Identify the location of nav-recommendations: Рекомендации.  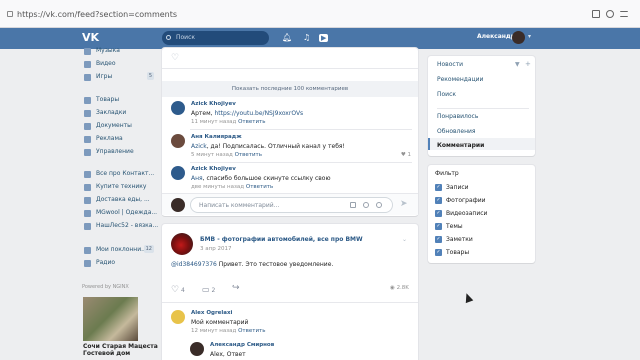
(460, 79).